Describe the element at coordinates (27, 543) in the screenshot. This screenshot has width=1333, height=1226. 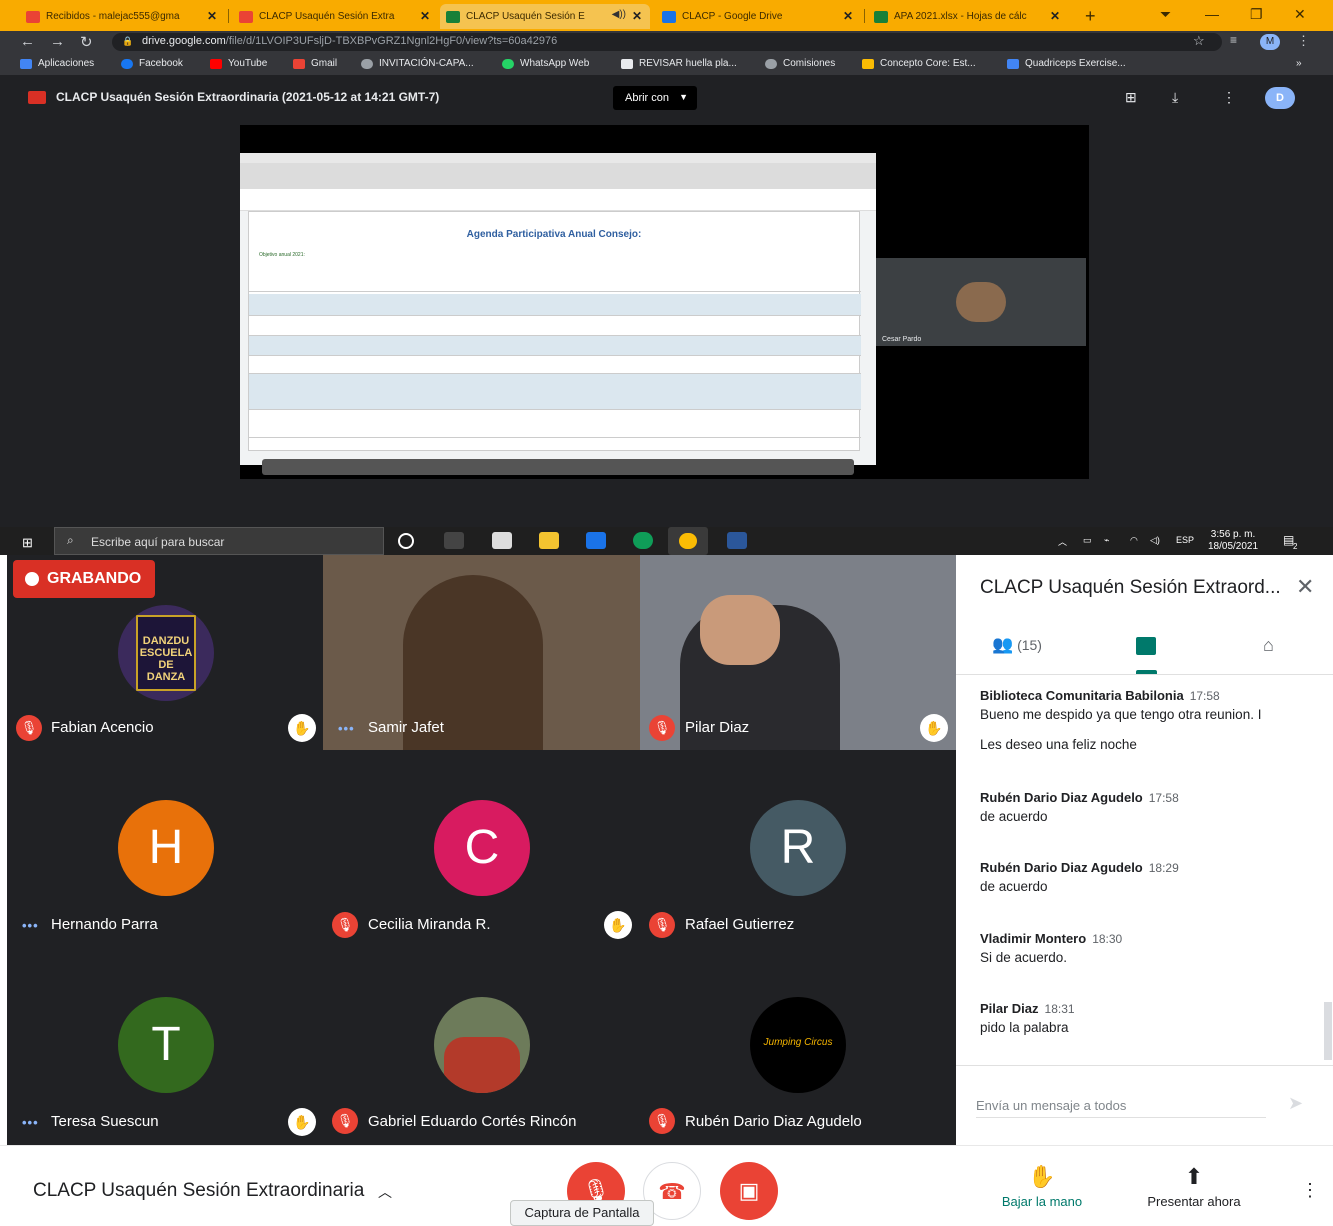
I see `windows-start-icon: ⊞` at that location.